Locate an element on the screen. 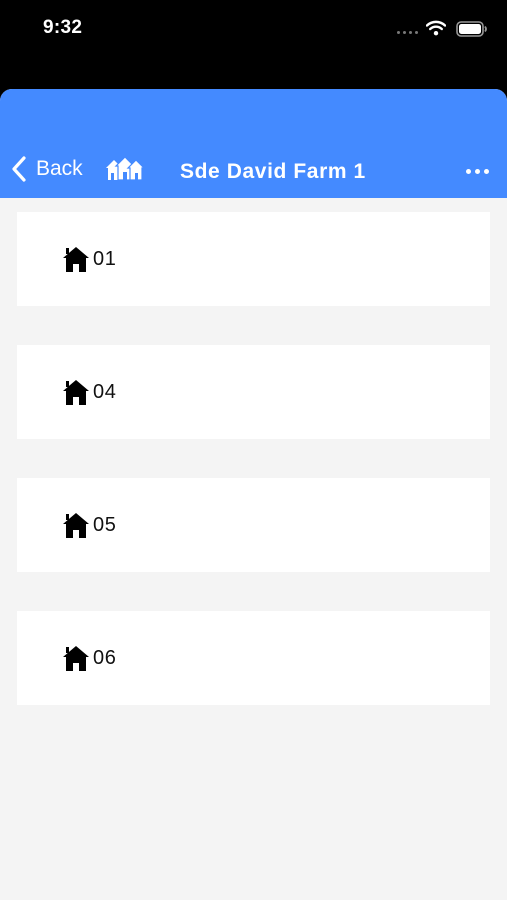 The height and width of the screenshot is (900, 507). navigation-bar: Back Sde David Farm 1 is located at coordinates (253, 143).